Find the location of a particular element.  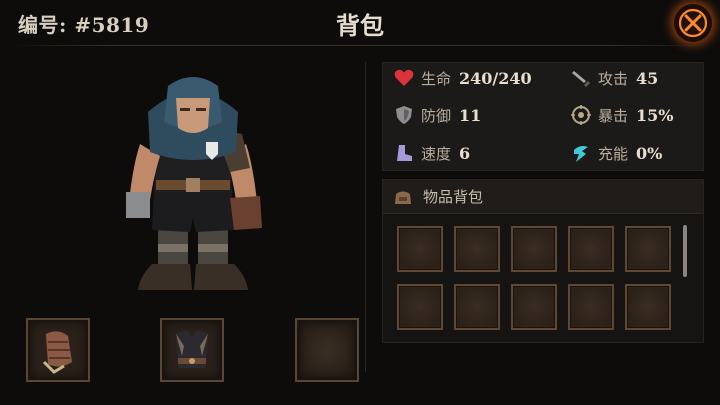

boot-icon is located at coordinates (404, 153).